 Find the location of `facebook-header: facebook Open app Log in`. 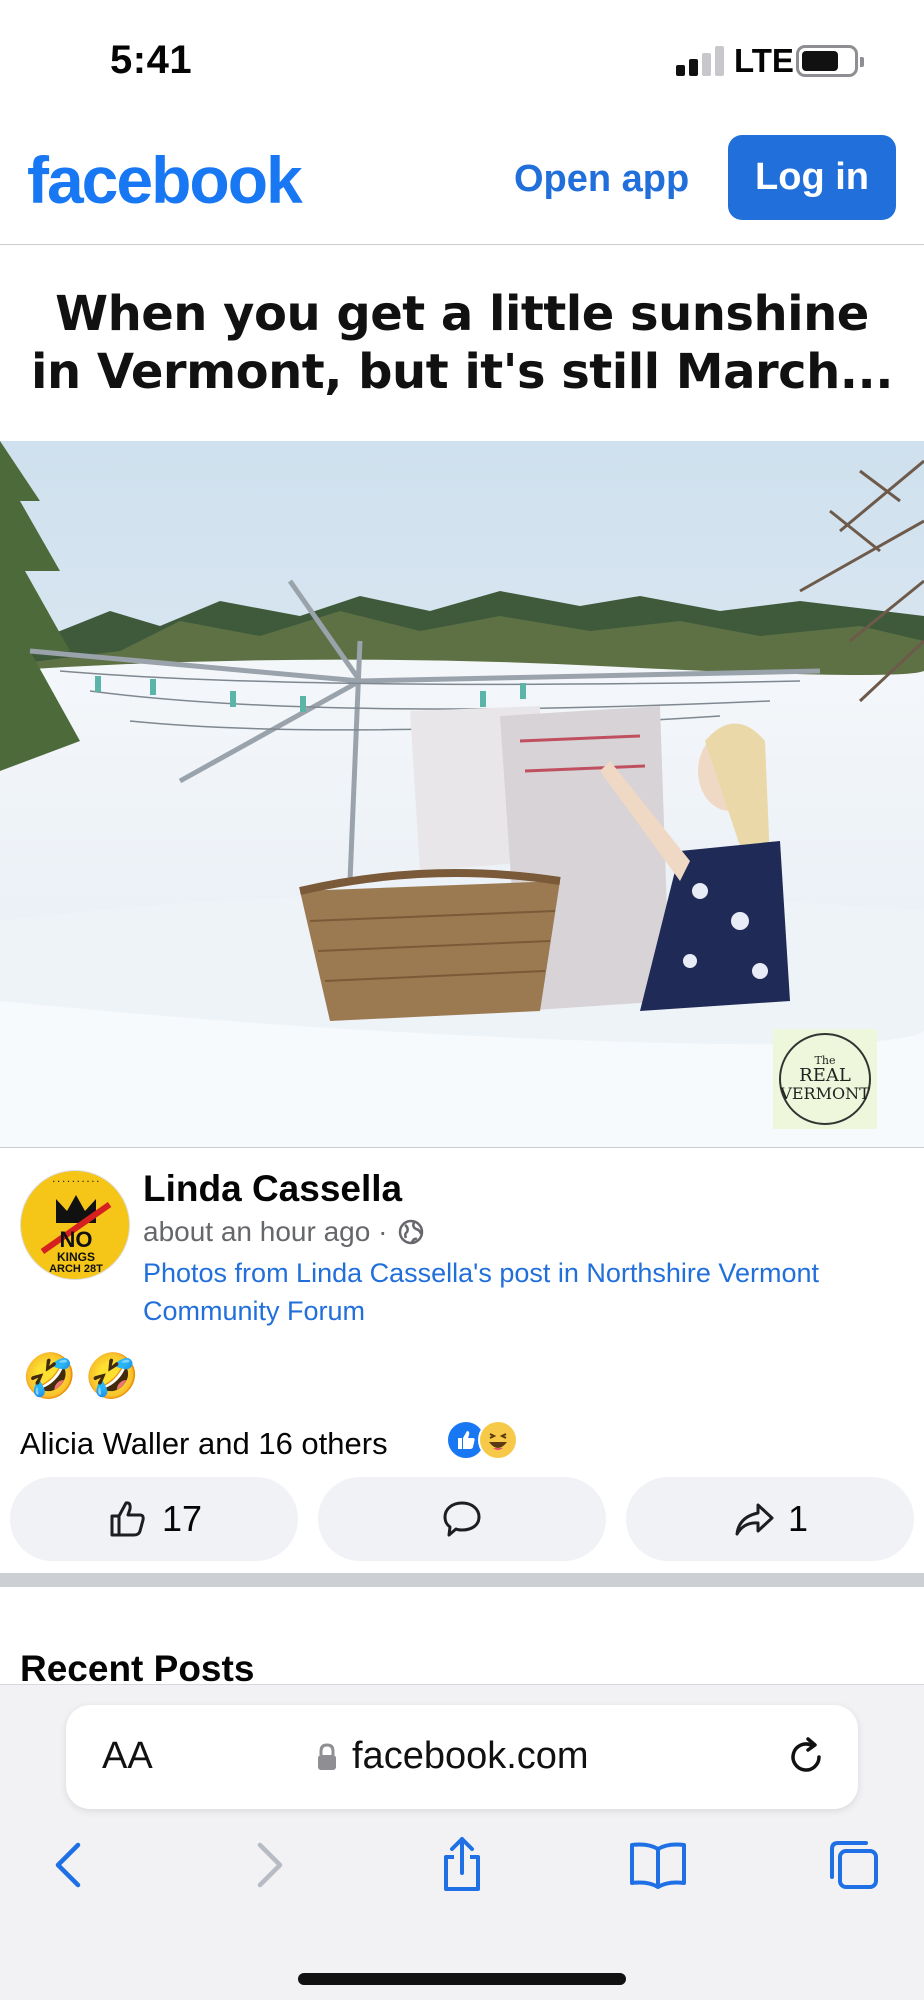

facebook-header: facebook Open app Log in is located at coordinates (462, 182).